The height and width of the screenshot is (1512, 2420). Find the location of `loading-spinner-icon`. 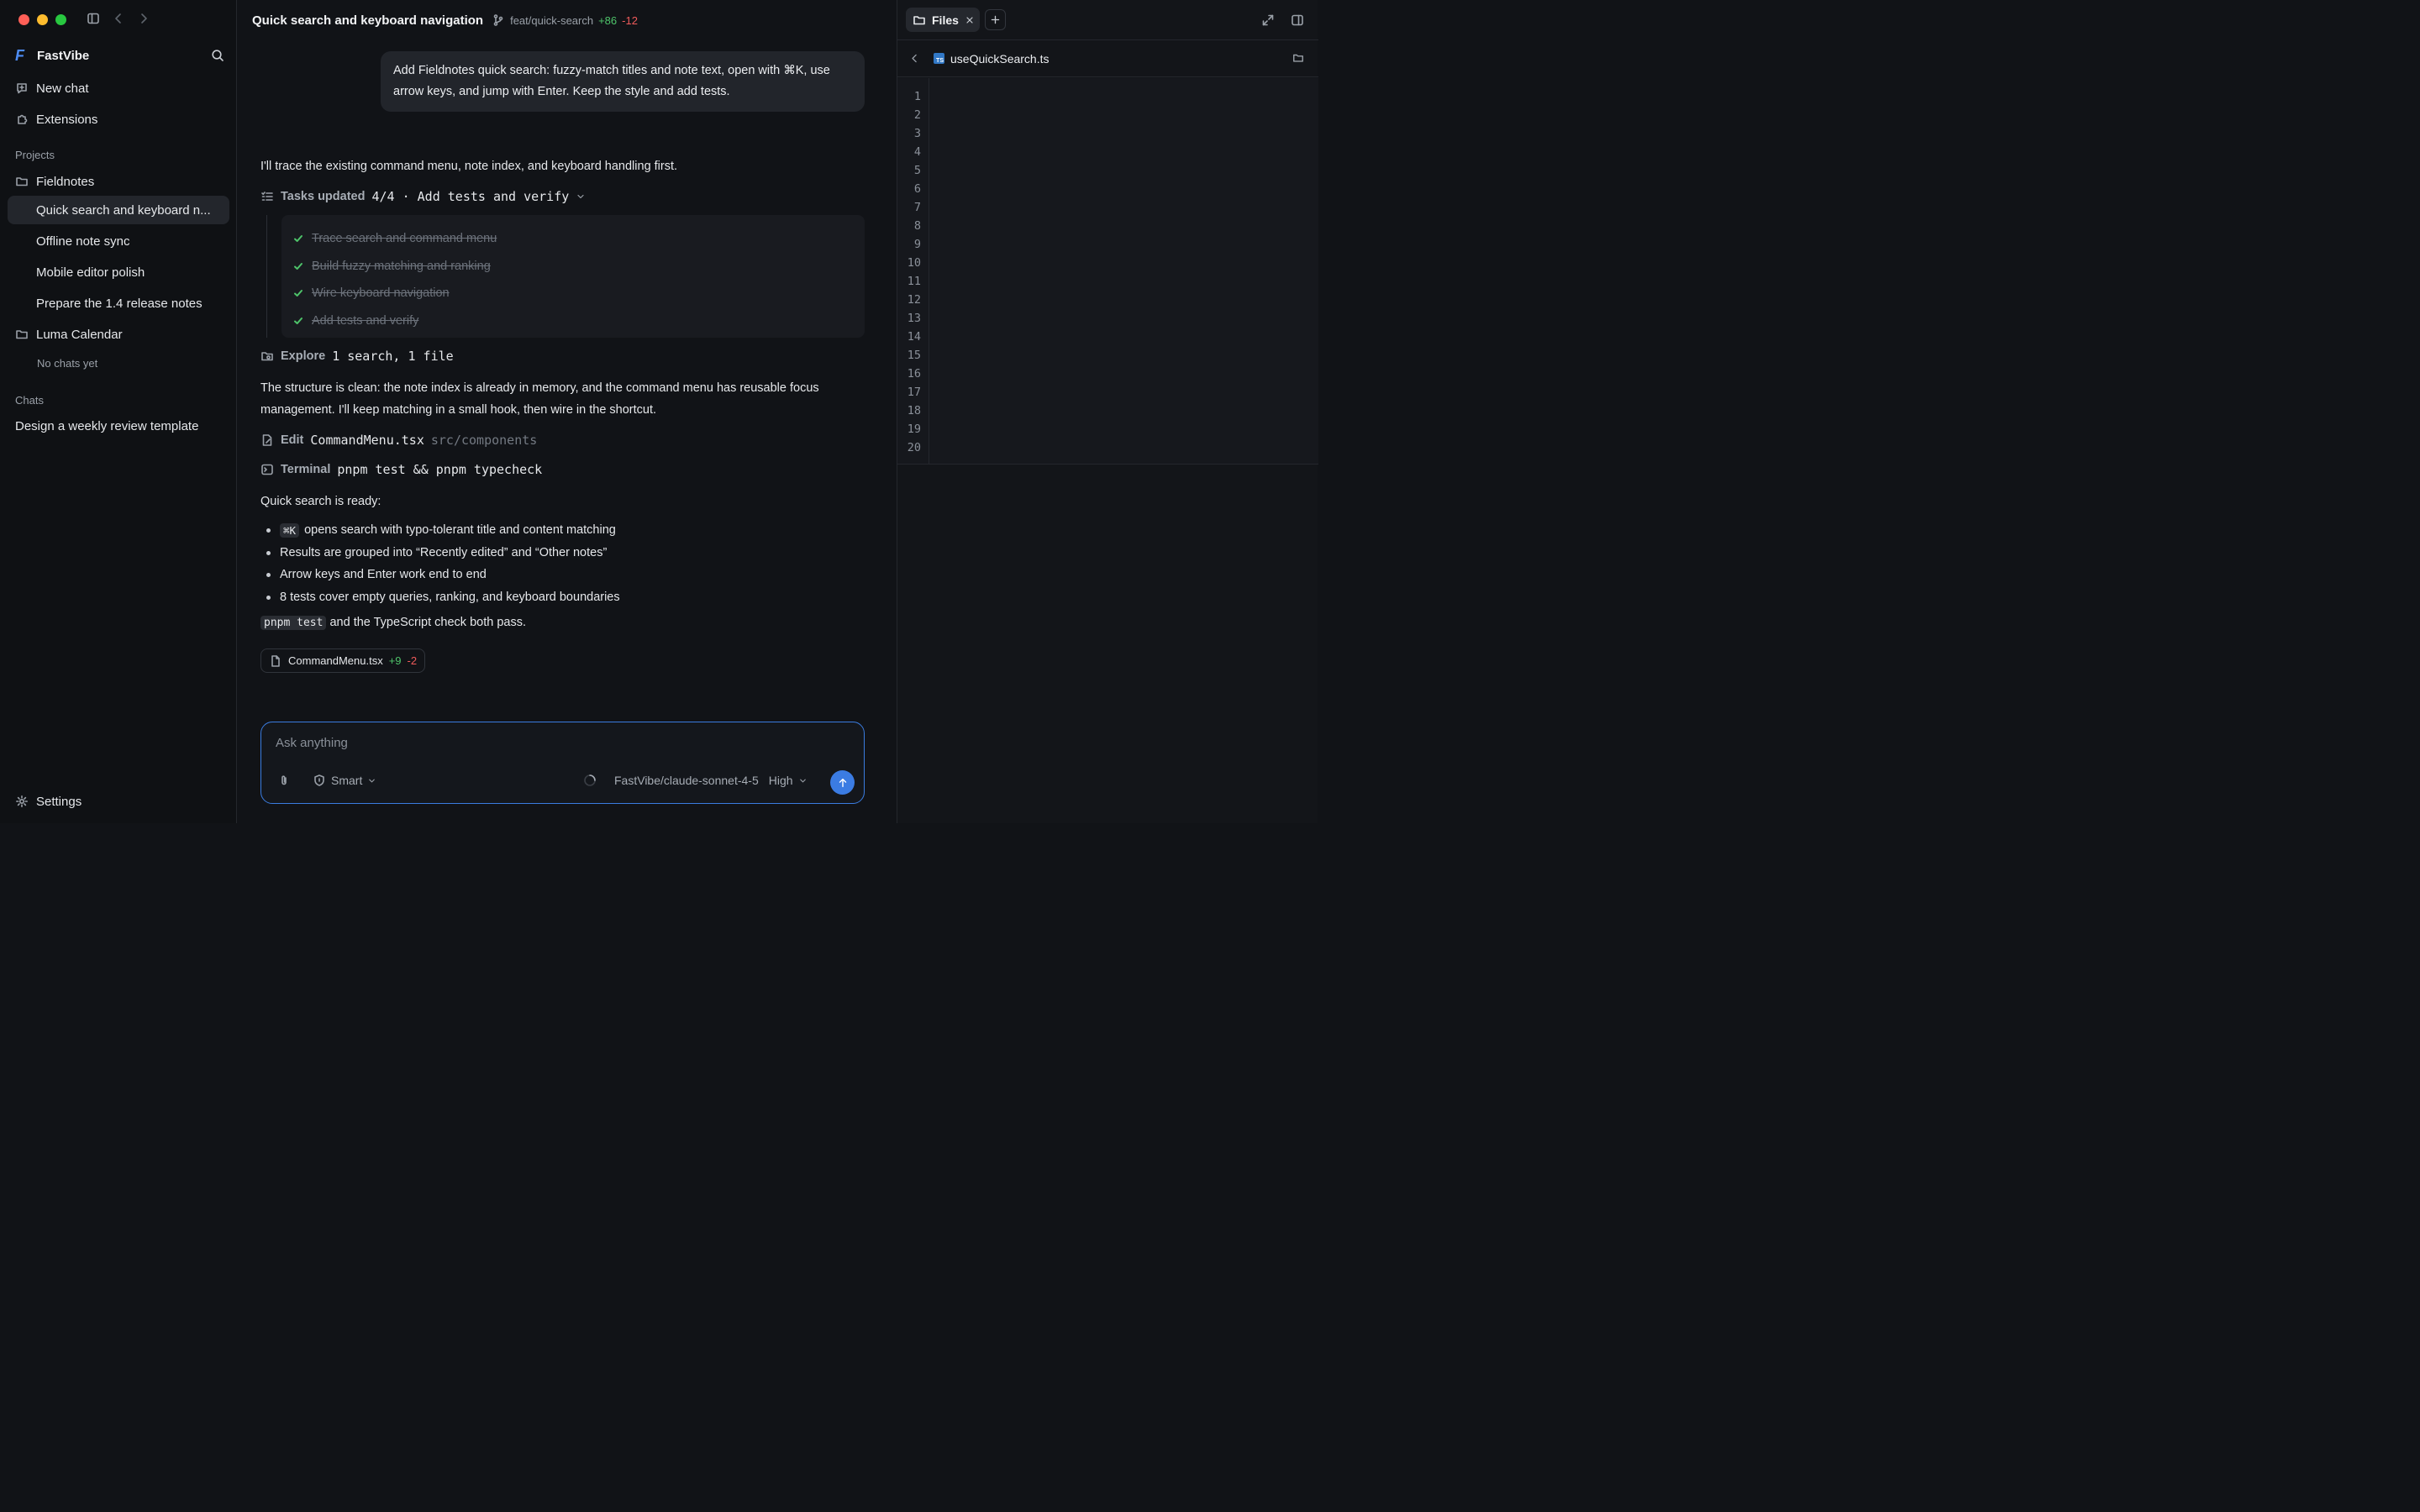

loading-spinner-icon is located at coordinates (590, 780).